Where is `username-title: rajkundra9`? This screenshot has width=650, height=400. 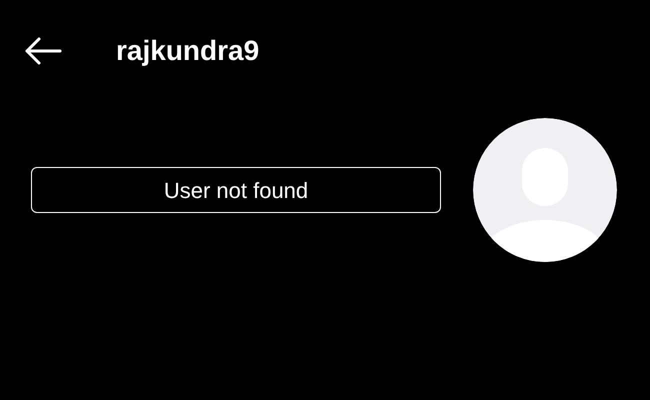
username-title: rajkundra9 is located at coordinates (188, 51).